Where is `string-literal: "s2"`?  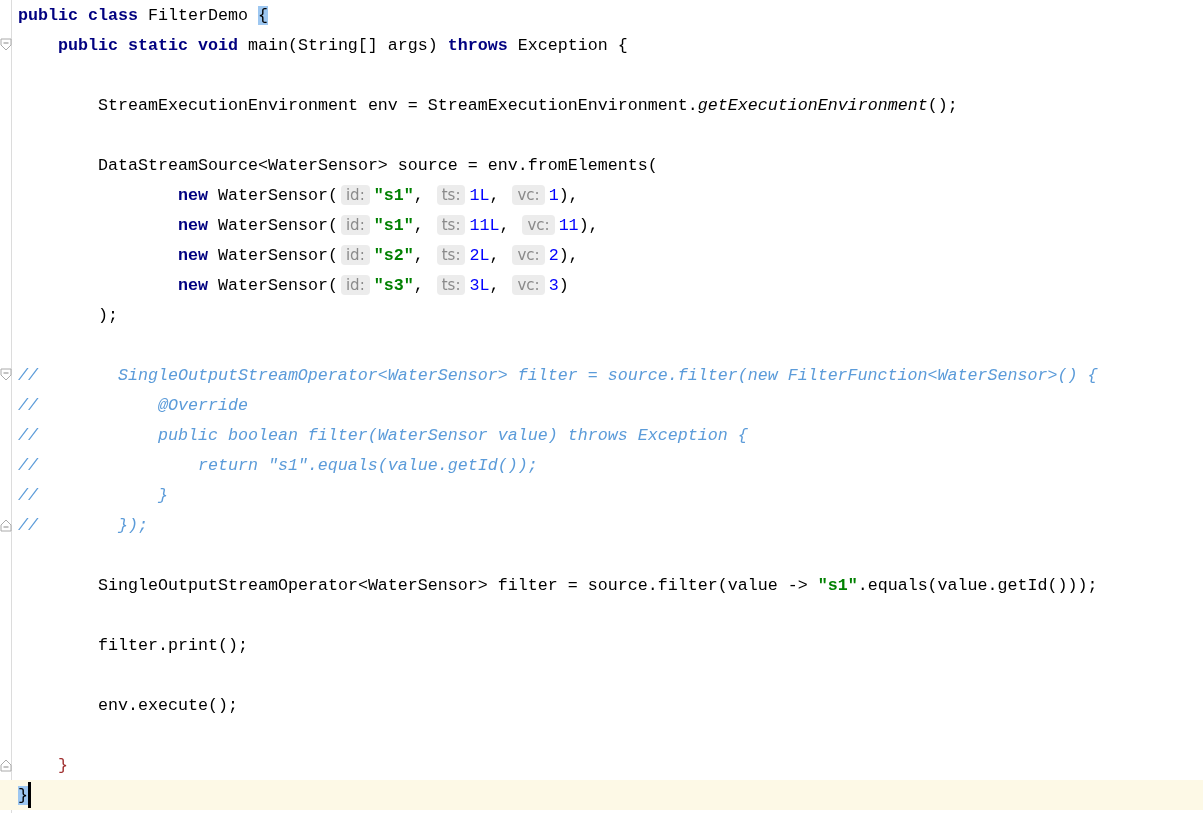
string-literal: "s2" is located at coordinates (393, 255).